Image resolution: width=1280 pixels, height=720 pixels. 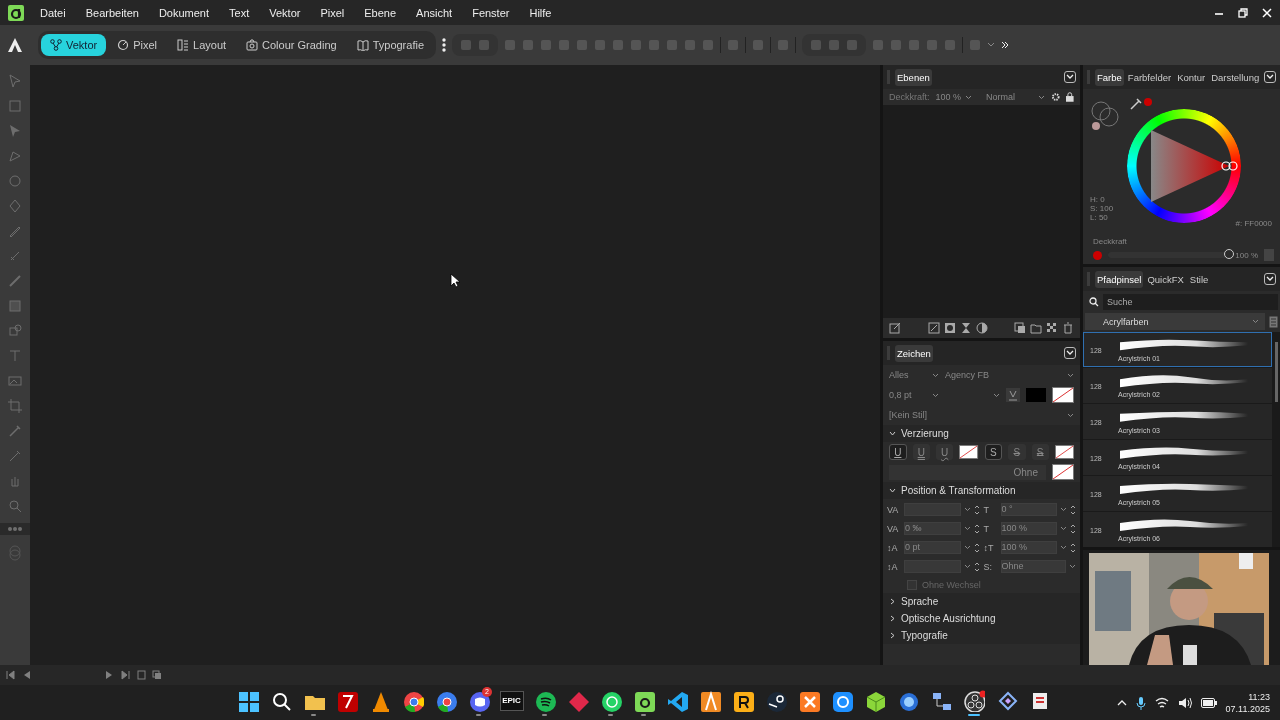 I want to click on hsl-value: S: 100, so click(x=1102, y=208).